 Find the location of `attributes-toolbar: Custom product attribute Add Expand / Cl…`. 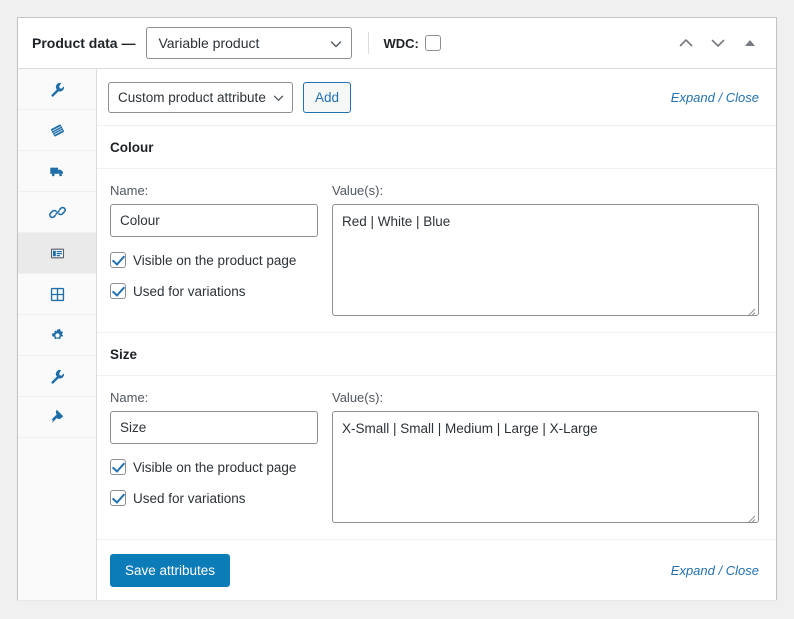

attributes-toolbar: Custom product attribute Add Expand / Cl… is located at coordinates (436, 97).